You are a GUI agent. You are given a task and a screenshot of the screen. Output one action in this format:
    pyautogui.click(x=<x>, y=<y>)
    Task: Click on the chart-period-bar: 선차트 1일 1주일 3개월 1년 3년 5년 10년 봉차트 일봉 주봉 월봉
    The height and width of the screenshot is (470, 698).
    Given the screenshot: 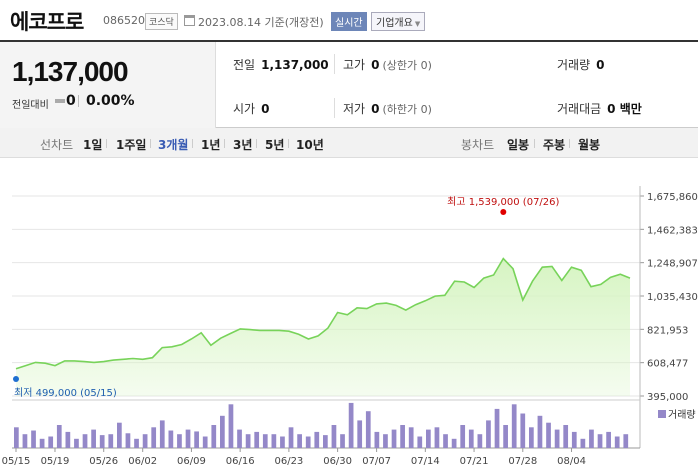 What is the action you would take?
    pyautogui.click(x=349, y=143)
    